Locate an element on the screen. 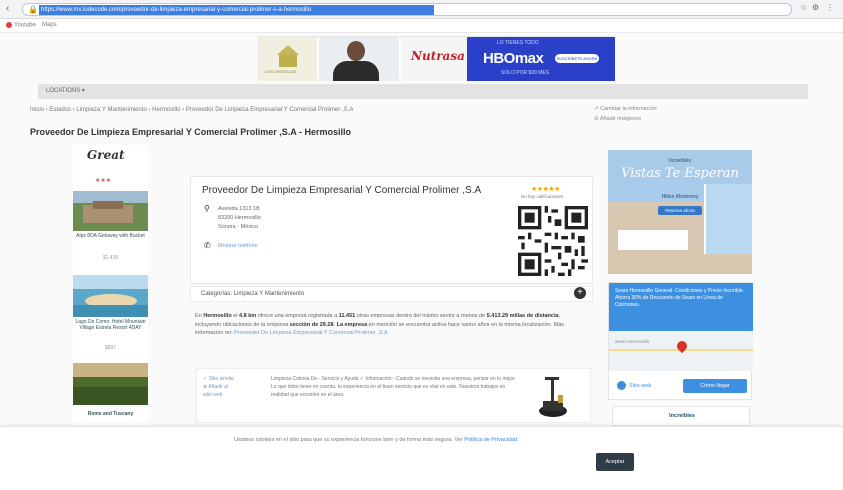  expand-plus-button: + is located at coordinates (580, 293).